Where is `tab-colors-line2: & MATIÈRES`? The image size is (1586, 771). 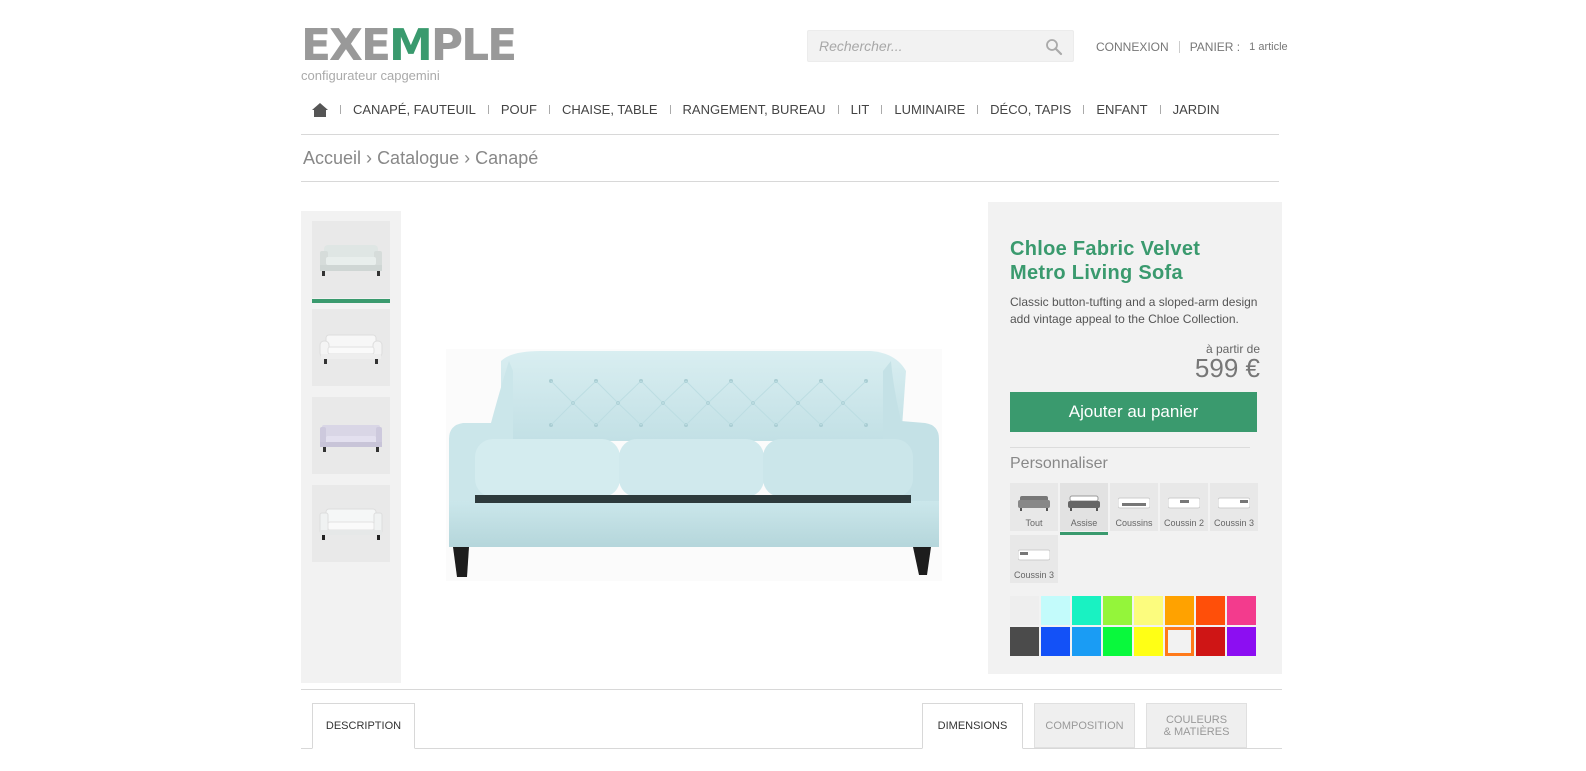 tab-colors-line2: & MATIÈRES is located at coordinates (1196, 731).